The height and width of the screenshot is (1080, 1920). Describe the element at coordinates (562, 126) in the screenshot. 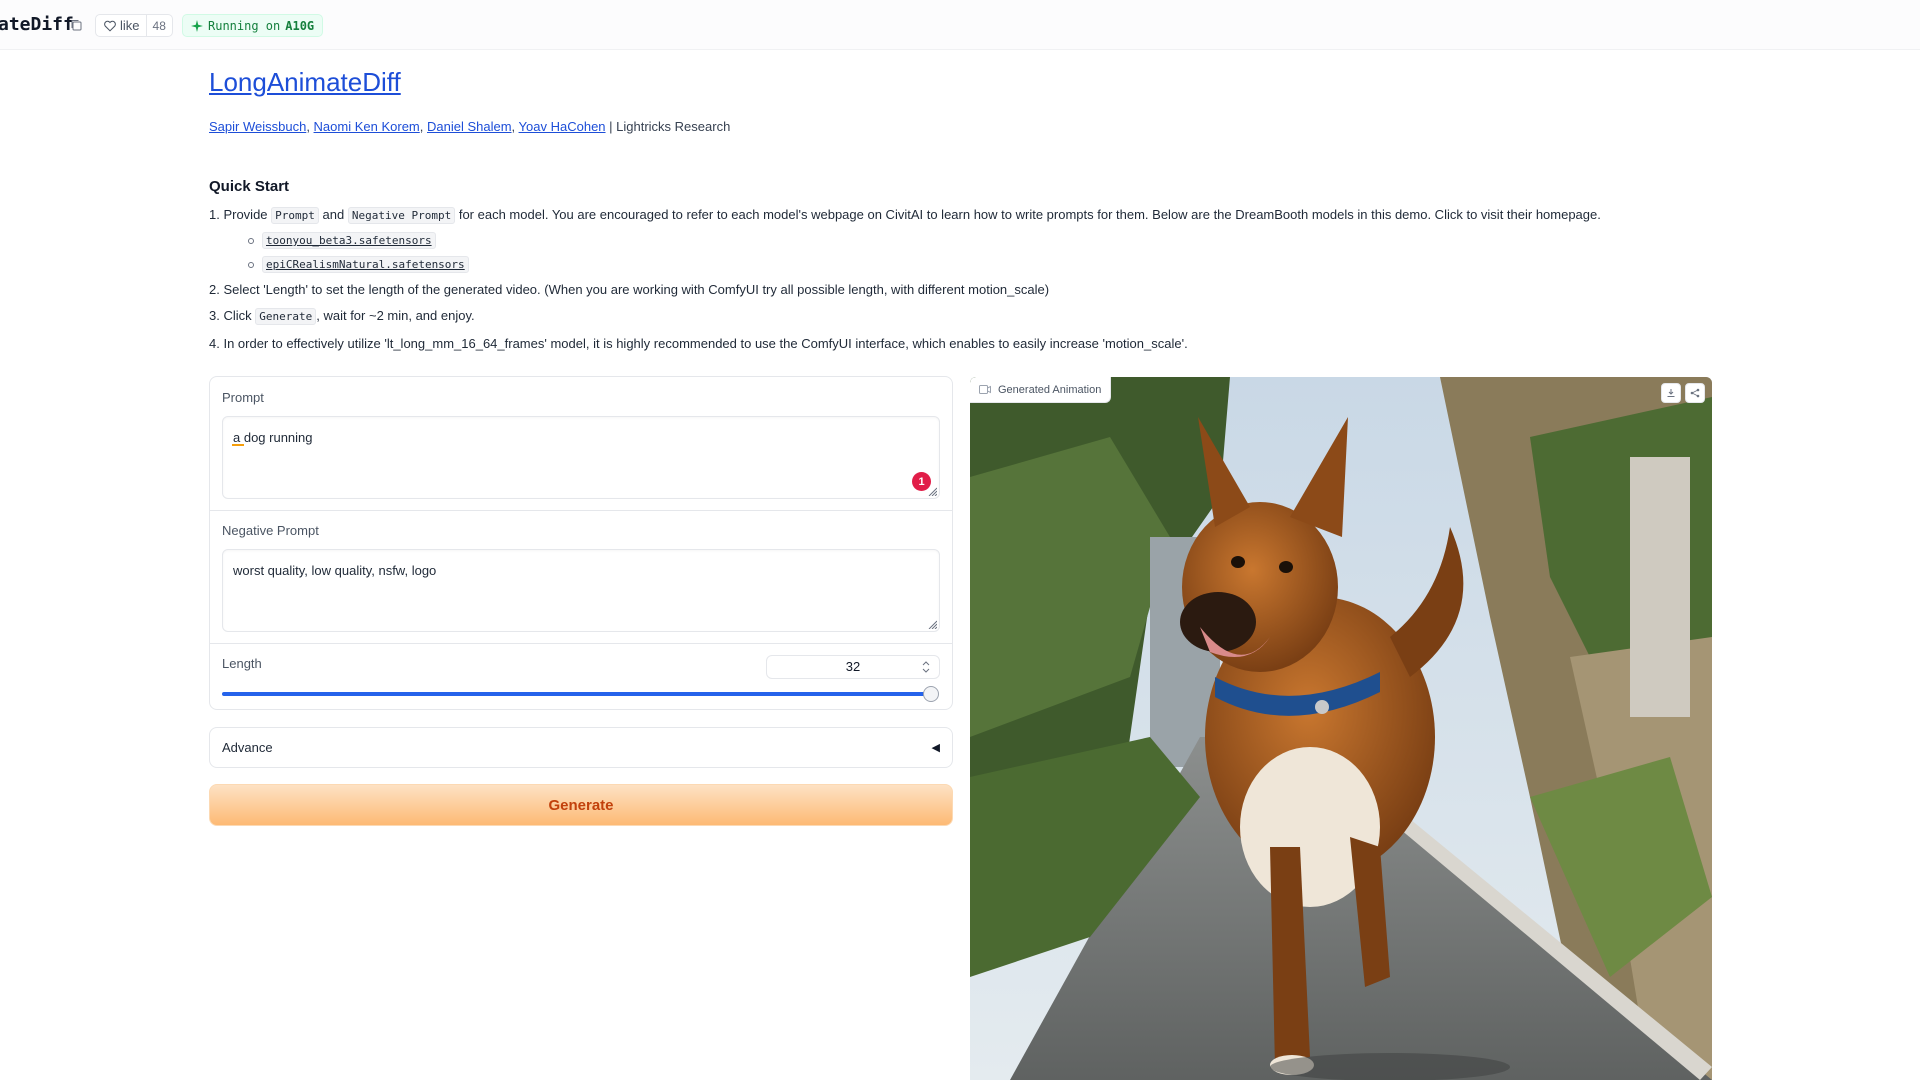

I see `author-link: Yoav HaCohen` at that location.